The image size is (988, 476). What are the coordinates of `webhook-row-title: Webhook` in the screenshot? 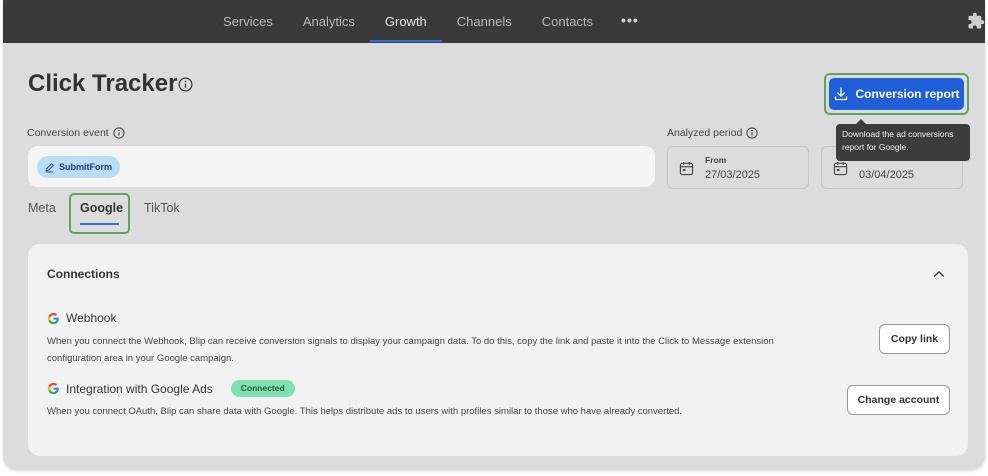 It's located at (81, 318).